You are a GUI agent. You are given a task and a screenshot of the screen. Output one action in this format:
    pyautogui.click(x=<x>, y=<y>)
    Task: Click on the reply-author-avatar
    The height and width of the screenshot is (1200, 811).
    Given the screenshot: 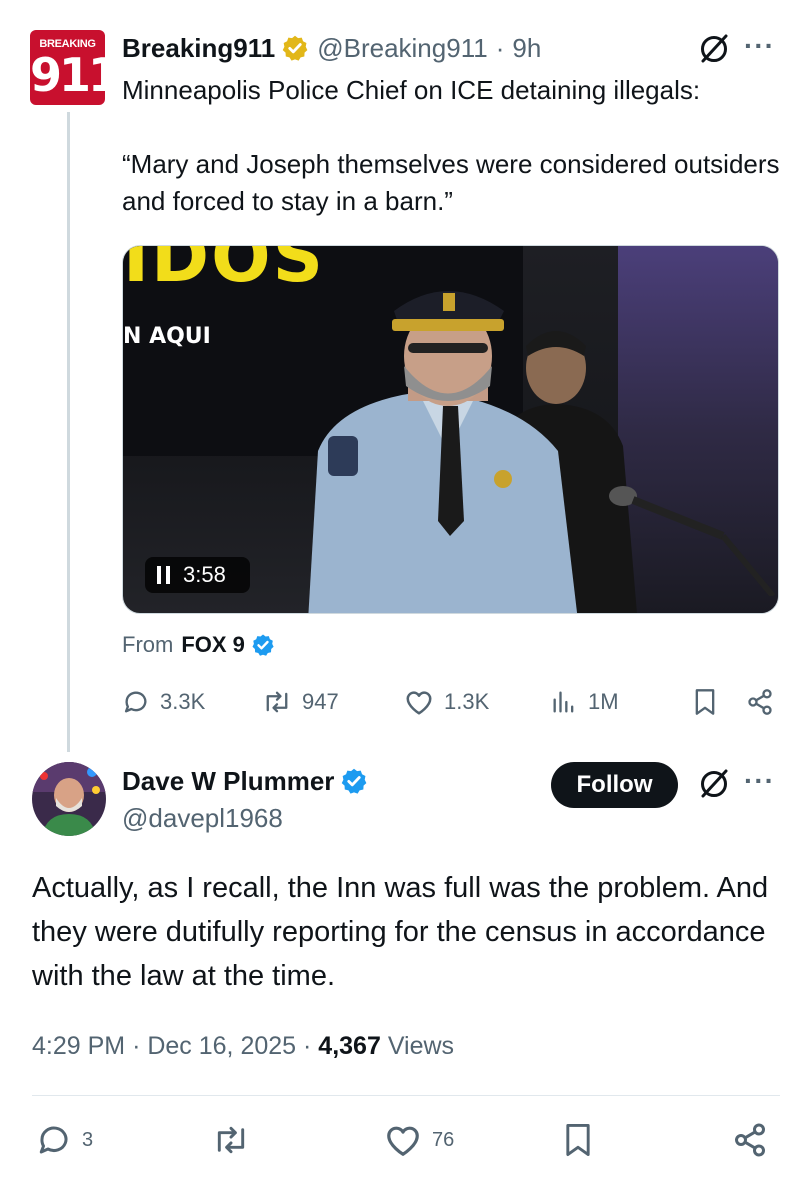 What is the action you would take?
    pyautogui.click(x=69, y=799)
    